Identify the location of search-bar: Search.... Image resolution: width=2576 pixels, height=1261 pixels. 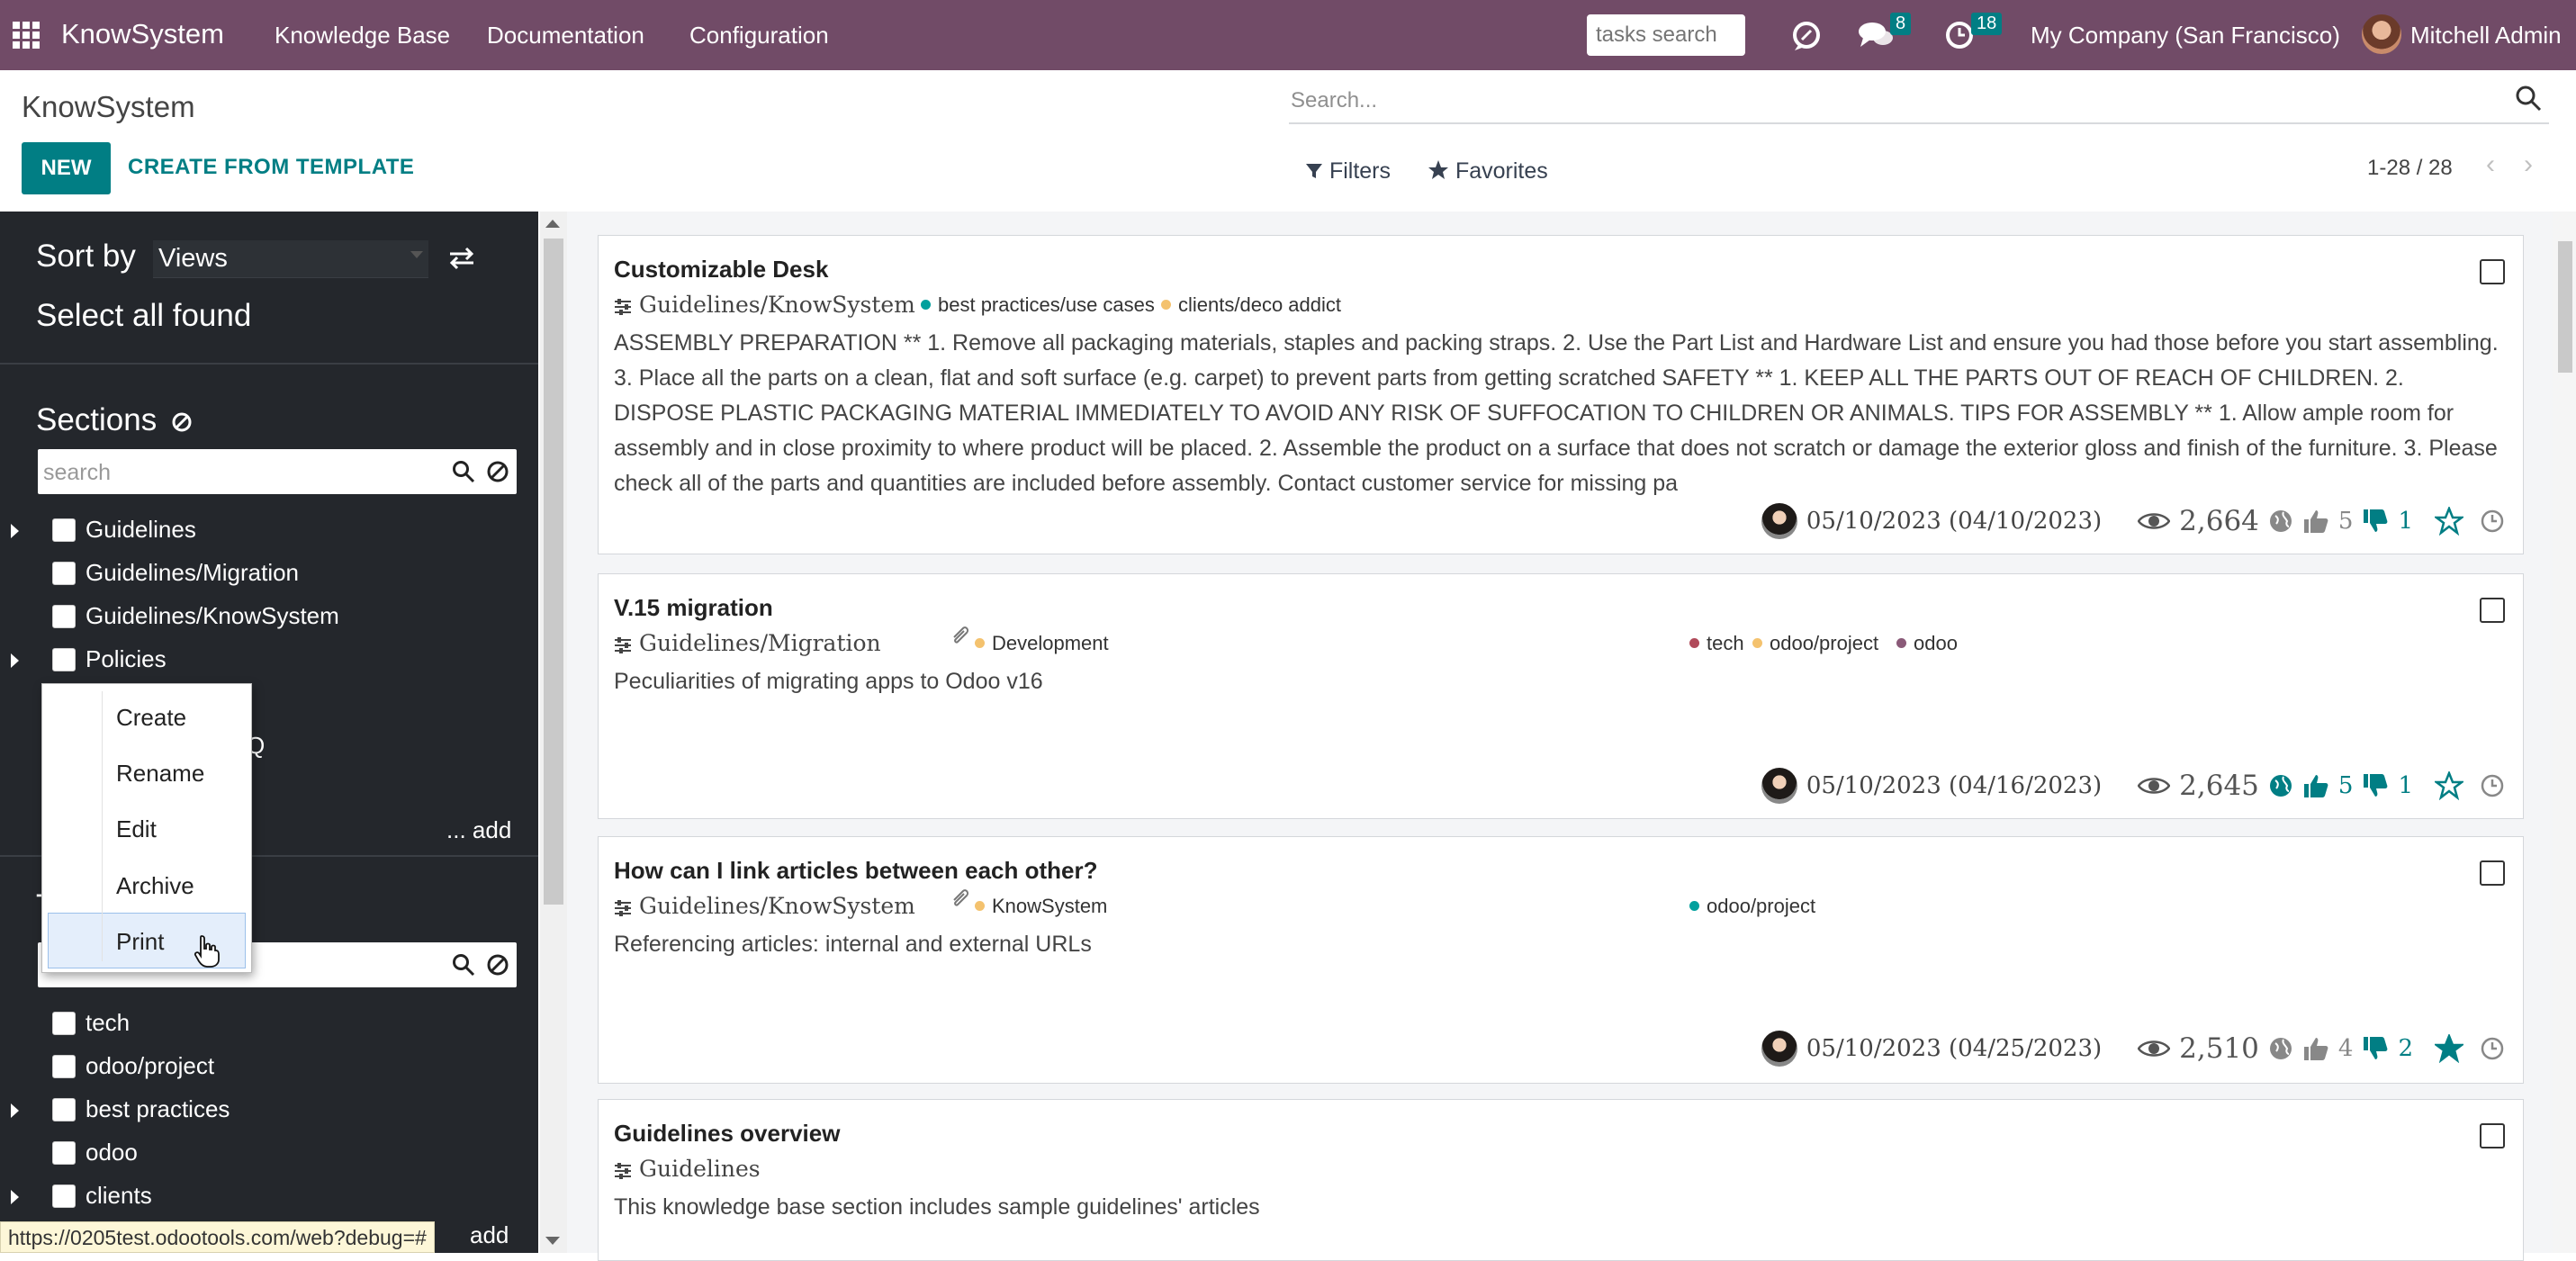
(1919, 101).